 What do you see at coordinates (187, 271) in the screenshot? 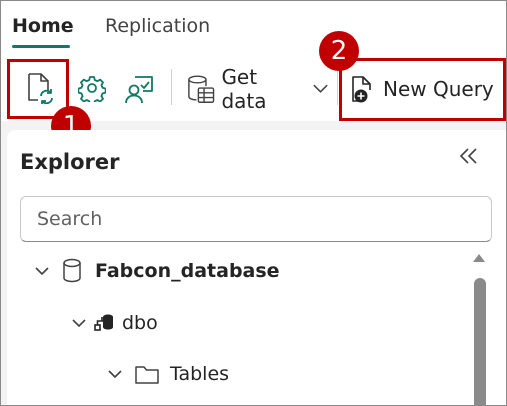
I see `tree-label-database: Fabcon_database` at bounding box center [187, 271].